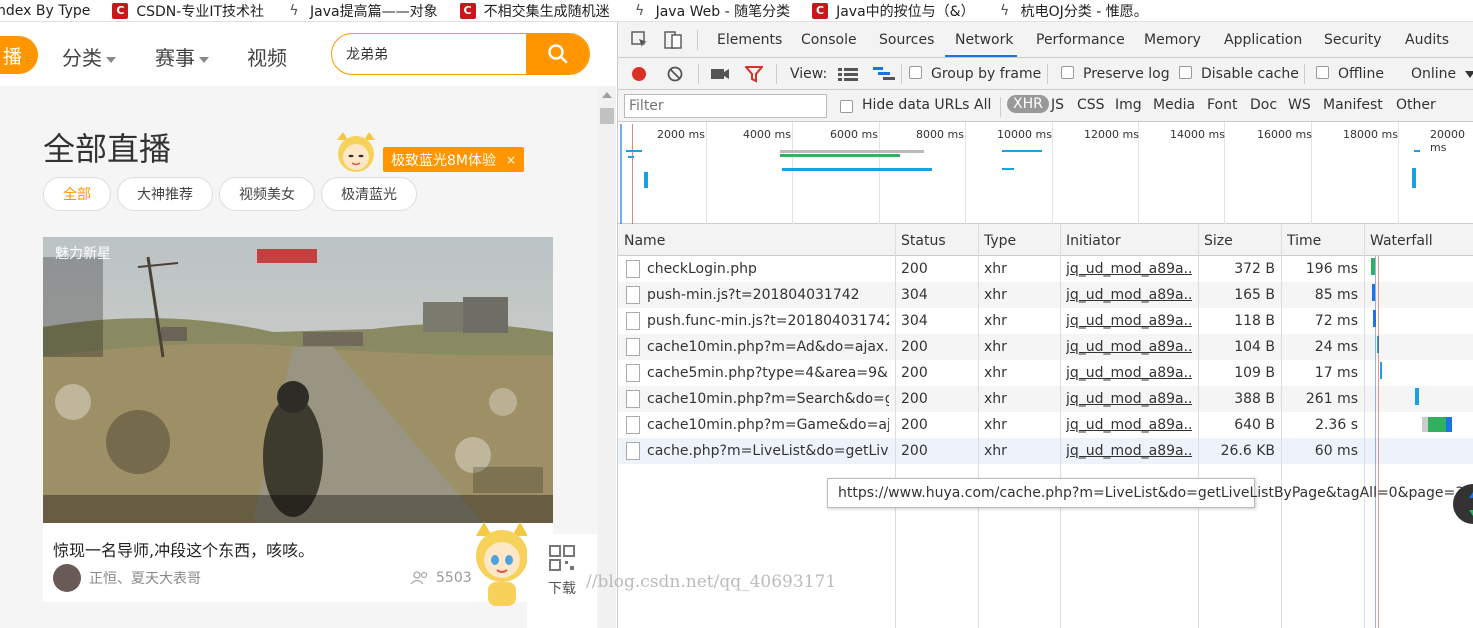  Describe the element at coordinates (1067, 72) in the screenshot. I see `preserve-log-checkbox` at that location.